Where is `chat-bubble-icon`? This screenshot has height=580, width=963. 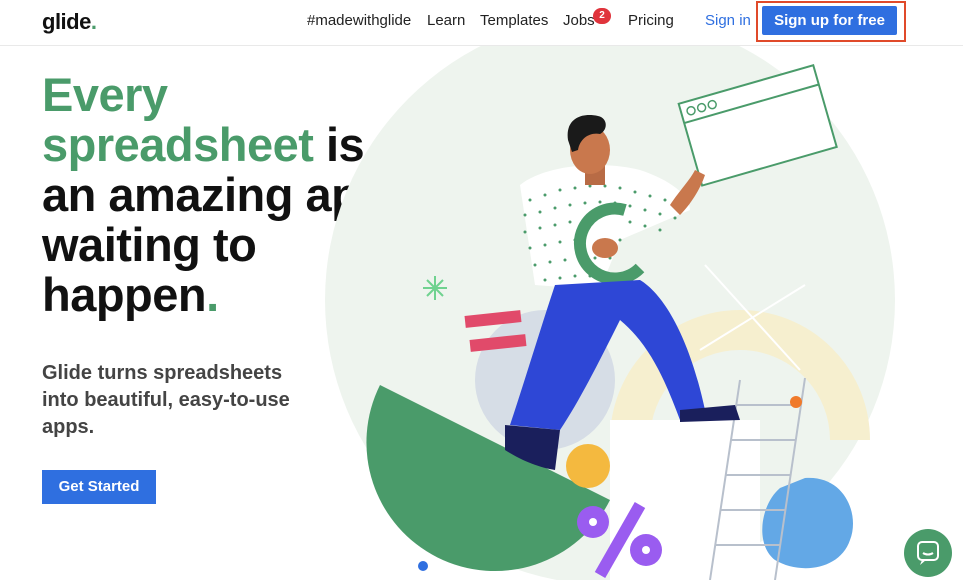 chat-bubble-icon is located at coordinates (928, 553).